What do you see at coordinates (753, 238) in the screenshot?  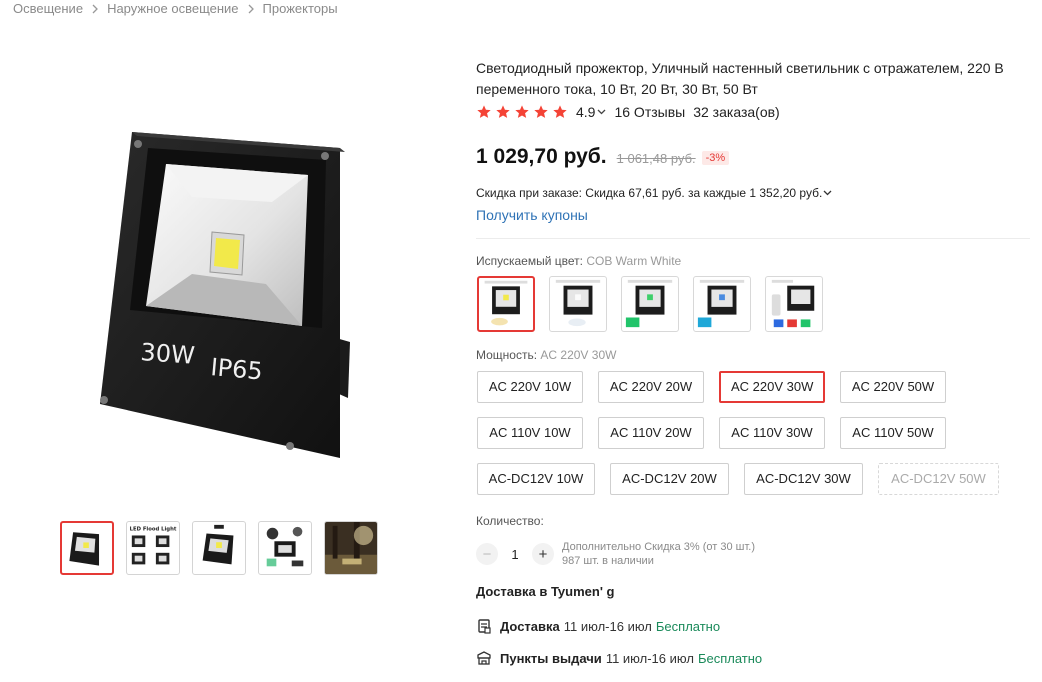 I see `divider` at bounding box center [753, 238].